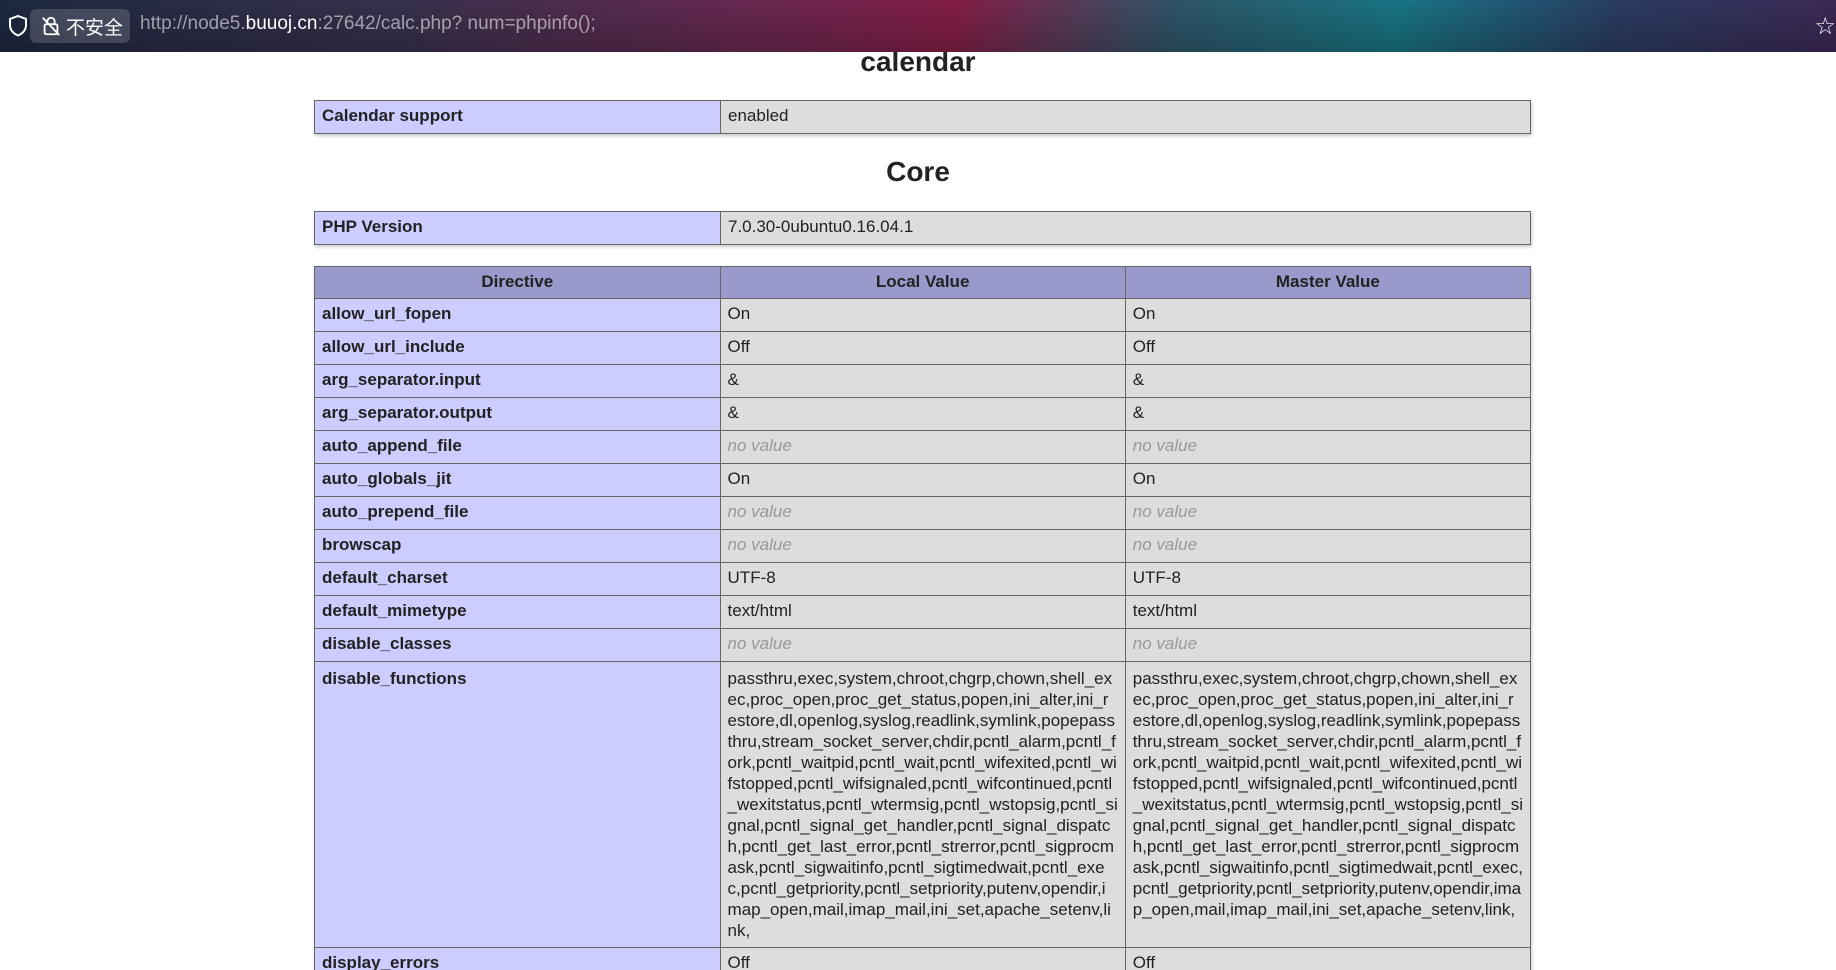 The image size is (1836, 970). What do you see at coordinates (1125, 117) in the screenshot?
I see `directive-value: enabled` at bounding box center [1125, 117].